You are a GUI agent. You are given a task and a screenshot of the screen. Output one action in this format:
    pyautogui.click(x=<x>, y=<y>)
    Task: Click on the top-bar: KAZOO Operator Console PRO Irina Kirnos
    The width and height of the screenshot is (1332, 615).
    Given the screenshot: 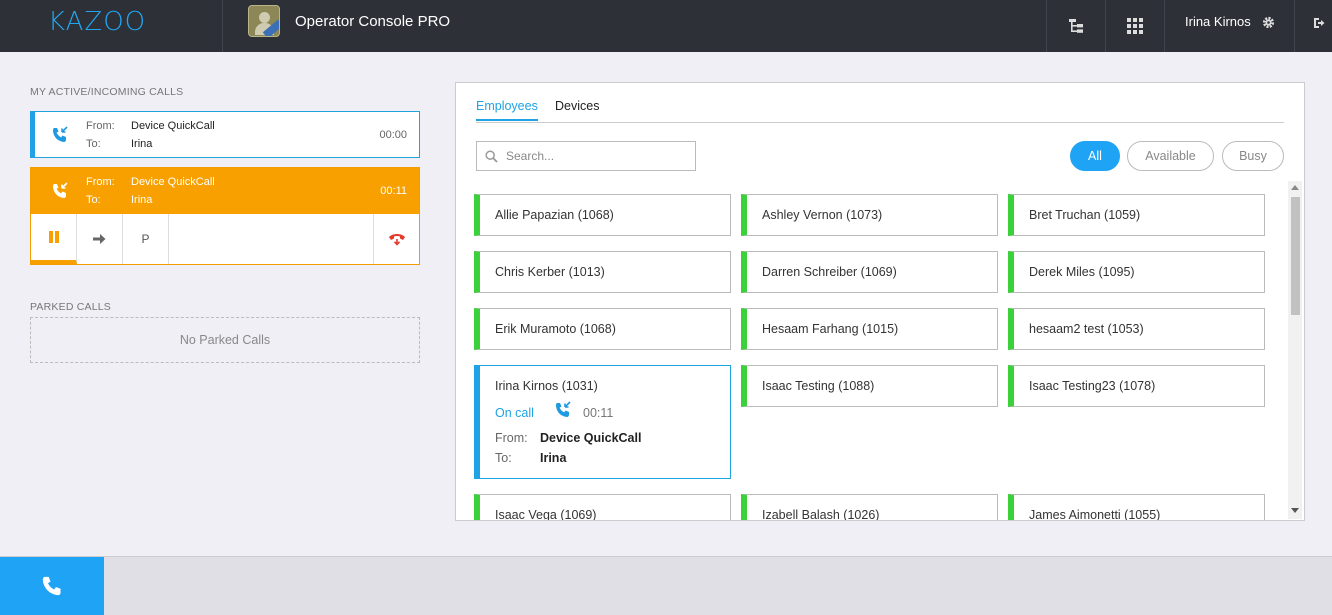 What is the action you would take?
    pyautogui.click(x=666, y=26)
    